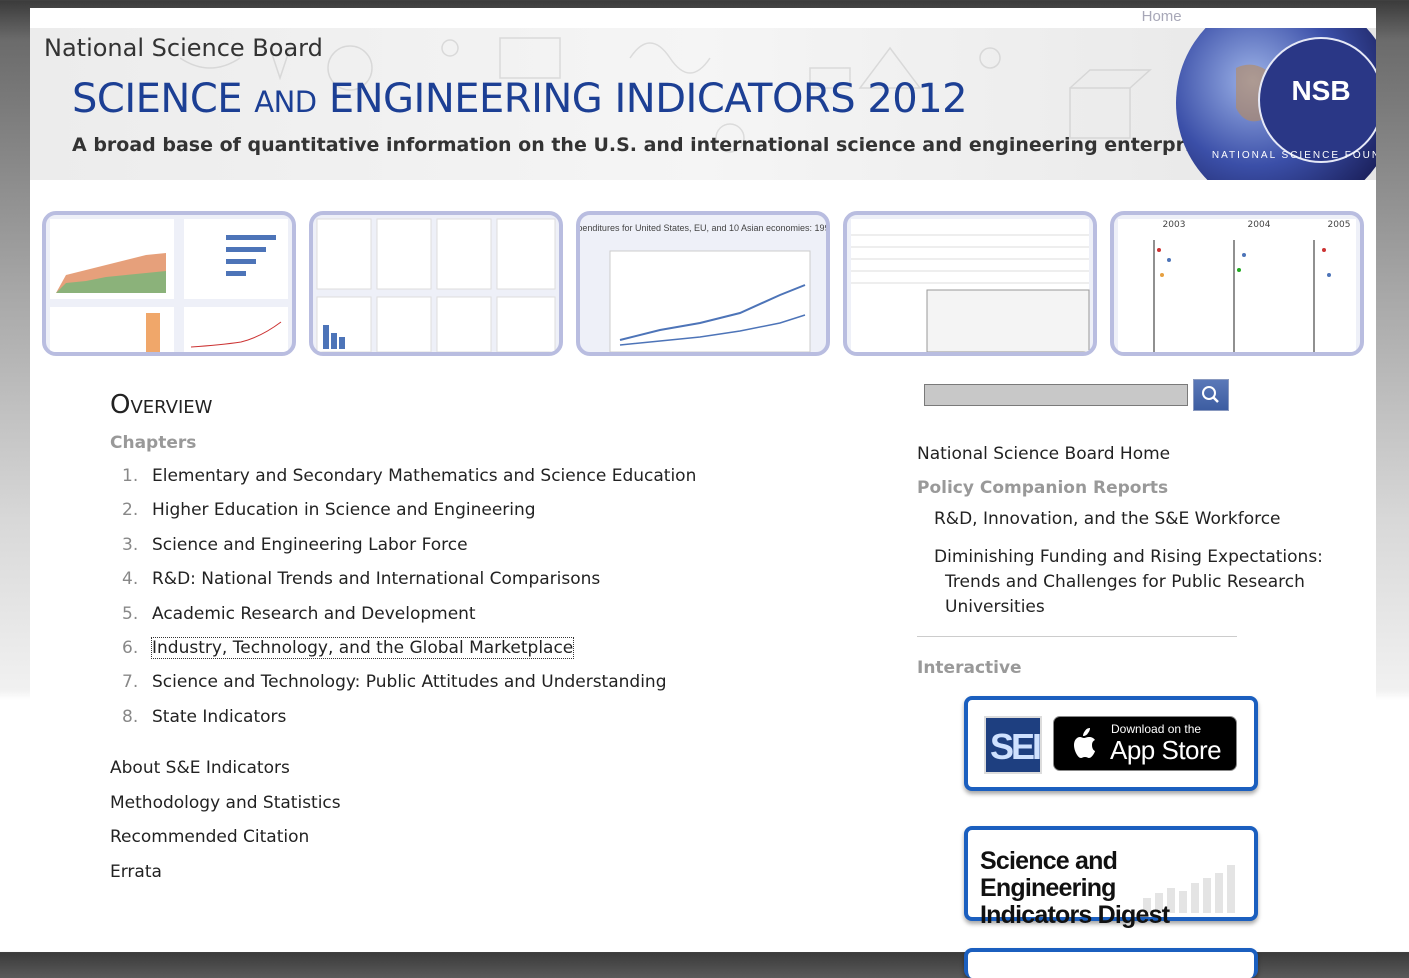  I want to click on page-title: SCIENCE AND ENGINEERING INDICATORS 2012, so click(520, 99).